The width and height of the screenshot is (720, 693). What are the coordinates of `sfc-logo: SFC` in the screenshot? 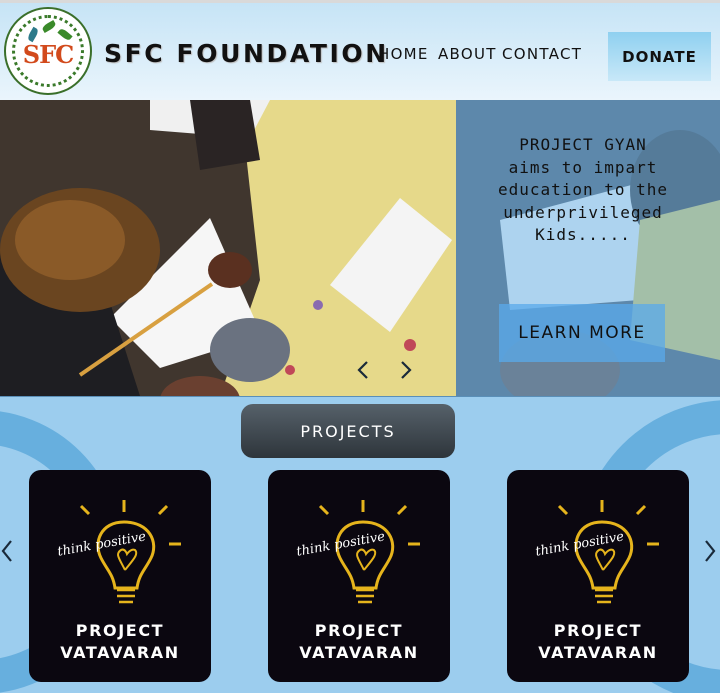 It's located at (48, 51).